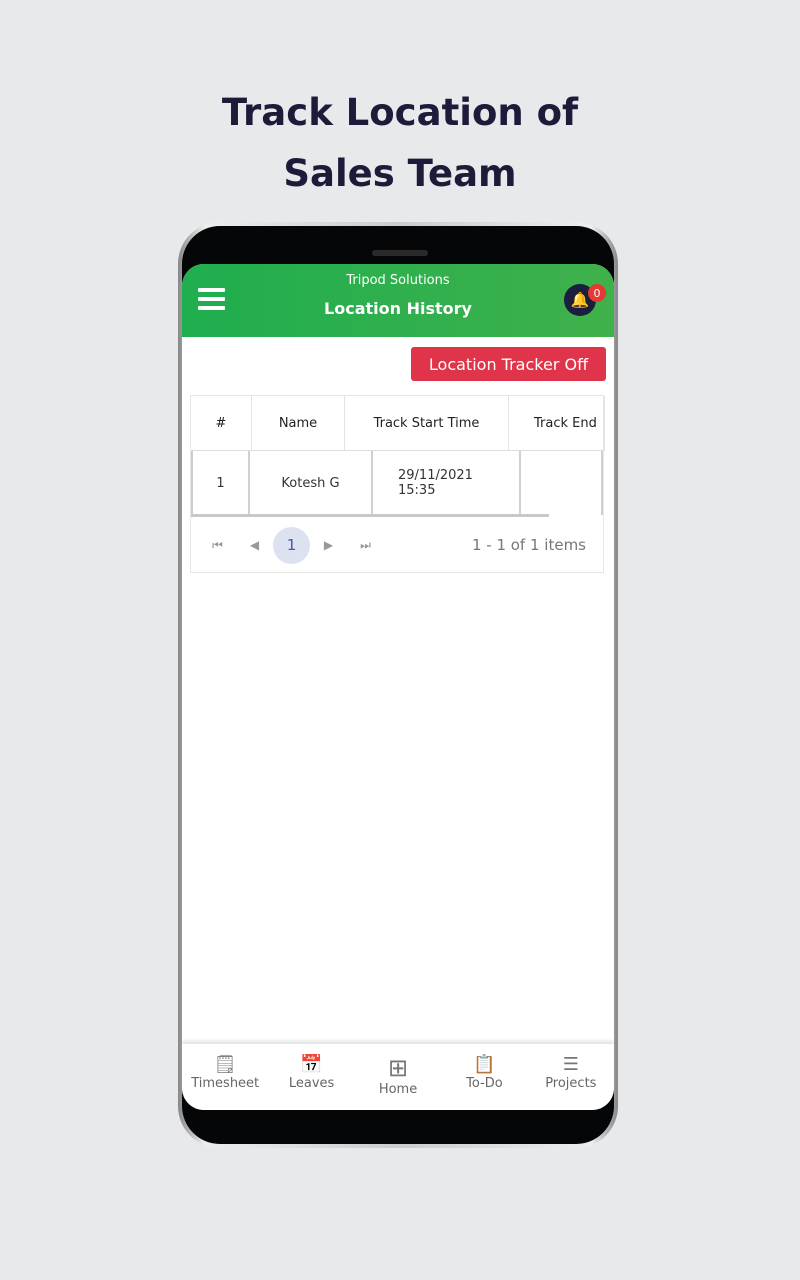 Image resolution: width=800 pixels, height=1280 pixels. Describe the element at coordinates (417, 490) in the screenshot. I see `start-time: 15:35` at that location.